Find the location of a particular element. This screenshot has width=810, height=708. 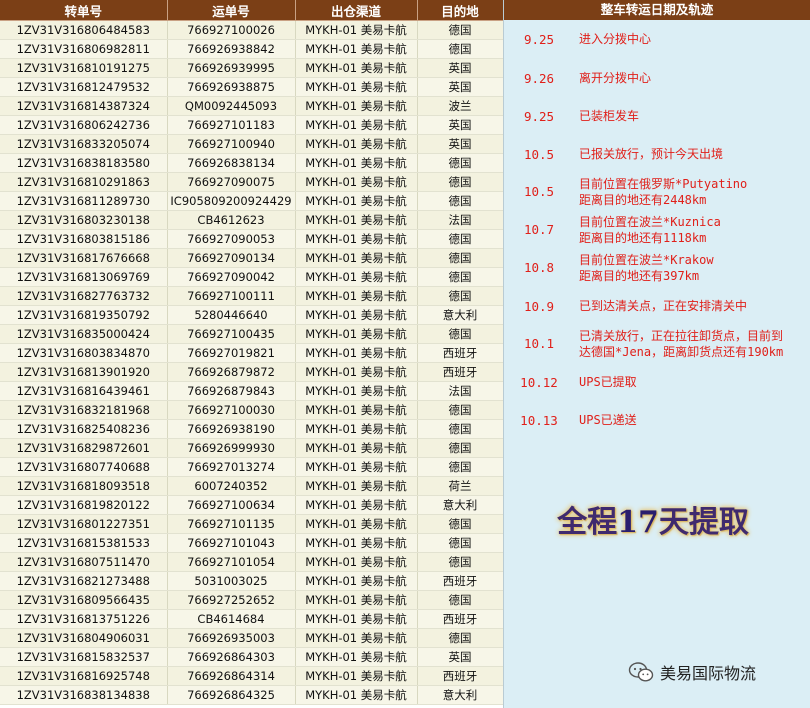

event-text: UPS已提取 is located at coordinates (693, 382).